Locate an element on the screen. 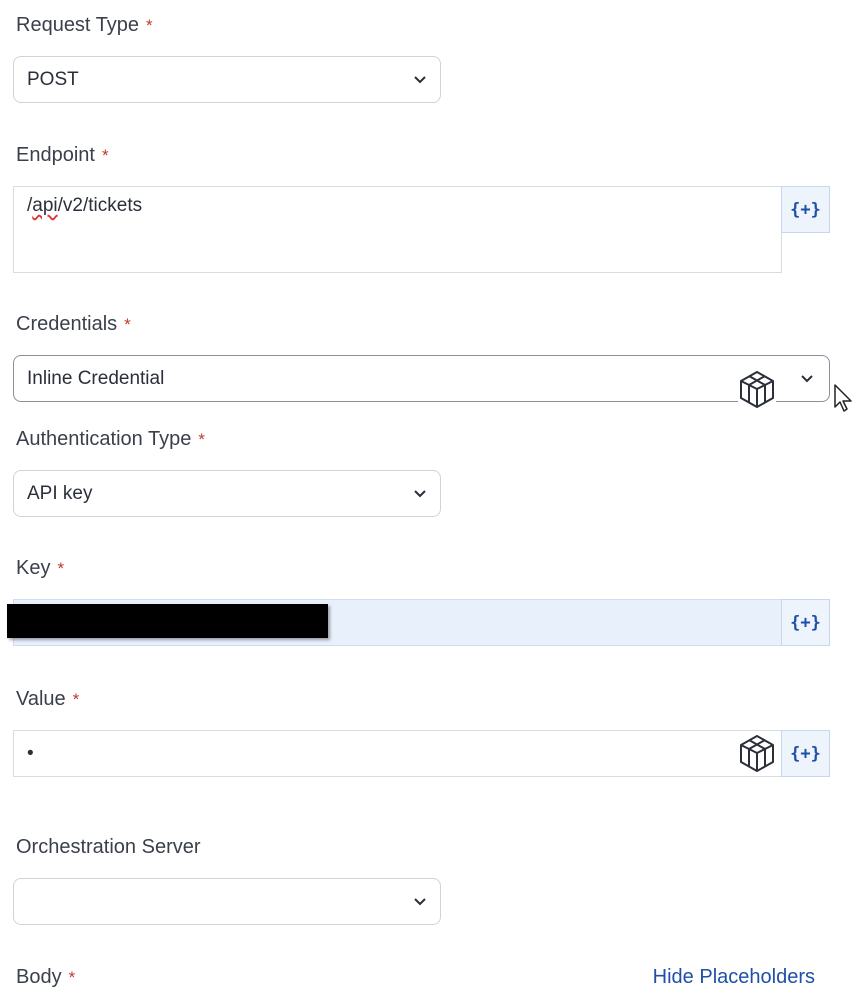 This screenshot has width=859, height=989. orchestration-server-select is located at coordinates (227, 901).